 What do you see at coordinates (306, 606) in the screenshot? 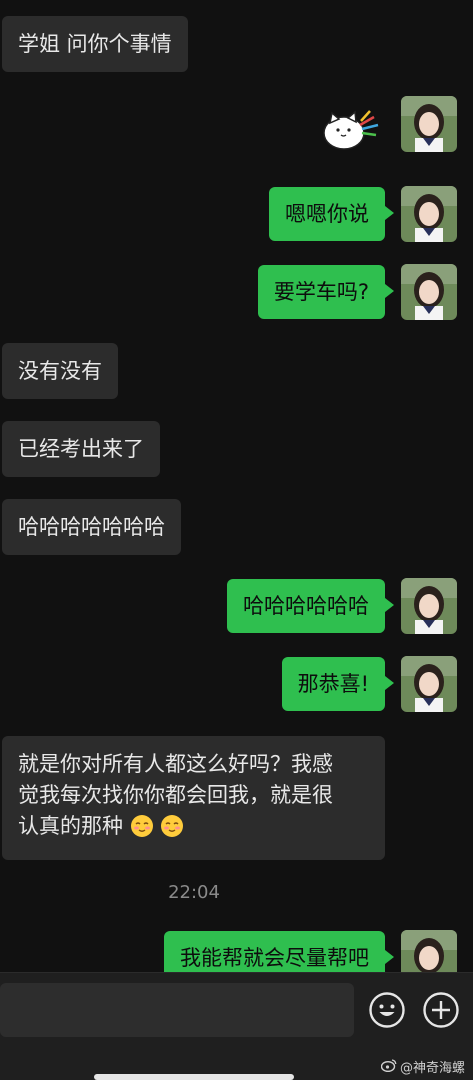
I see `message-text: 哈哈哈哈哈哈` at bounding box center [306, 606].